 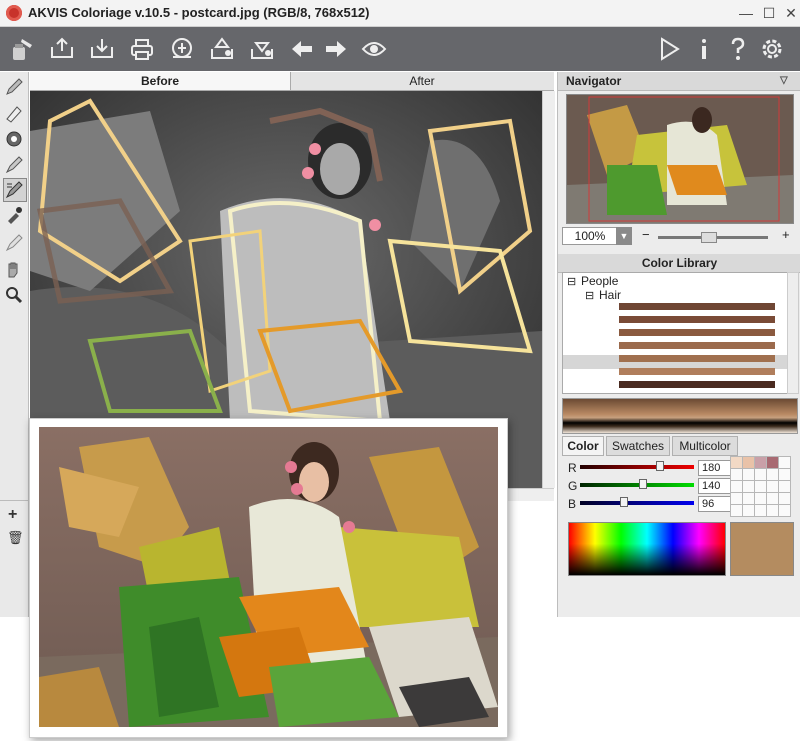 What do you see at coordinates (302, 49) in the screenshot?
I see `undo-icon` at bounding box center [302, 49].